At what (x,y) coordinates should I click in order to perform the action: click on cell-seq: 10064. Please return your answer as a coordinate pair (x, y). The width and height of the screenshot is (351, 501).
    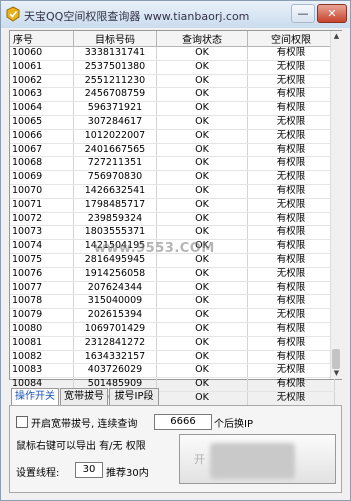
    Looking at the image, I should click on (42, 108).